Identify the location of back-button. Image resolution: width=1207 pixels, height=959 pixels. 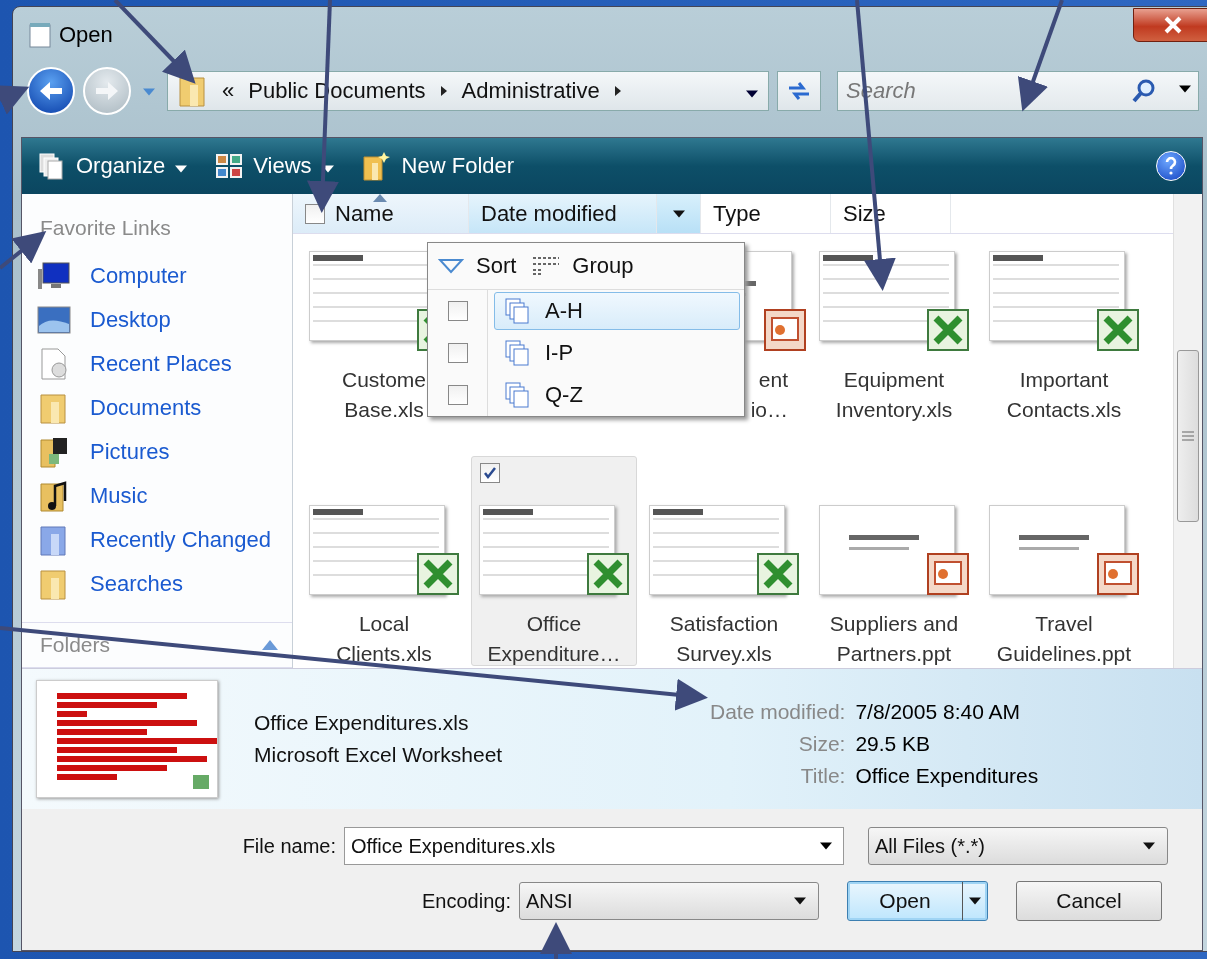
(51, 91).